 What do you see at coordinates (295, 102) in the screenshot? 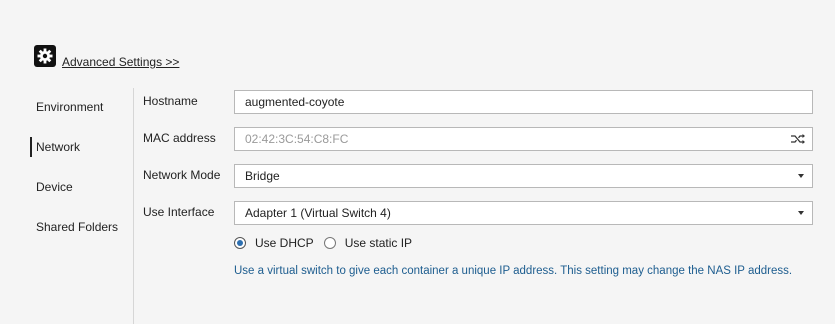
I see `hostname-value: augmented-coyote` at bounding box center [295, 102].